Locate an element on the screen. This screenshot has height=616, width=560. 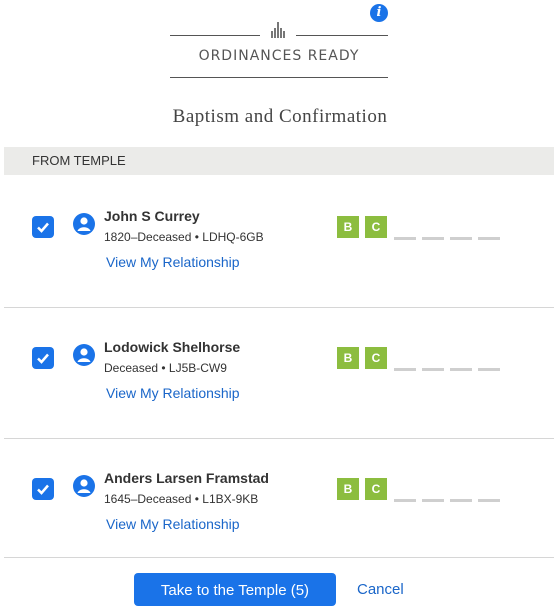
footer-divider is located at coordinates (279, 557).